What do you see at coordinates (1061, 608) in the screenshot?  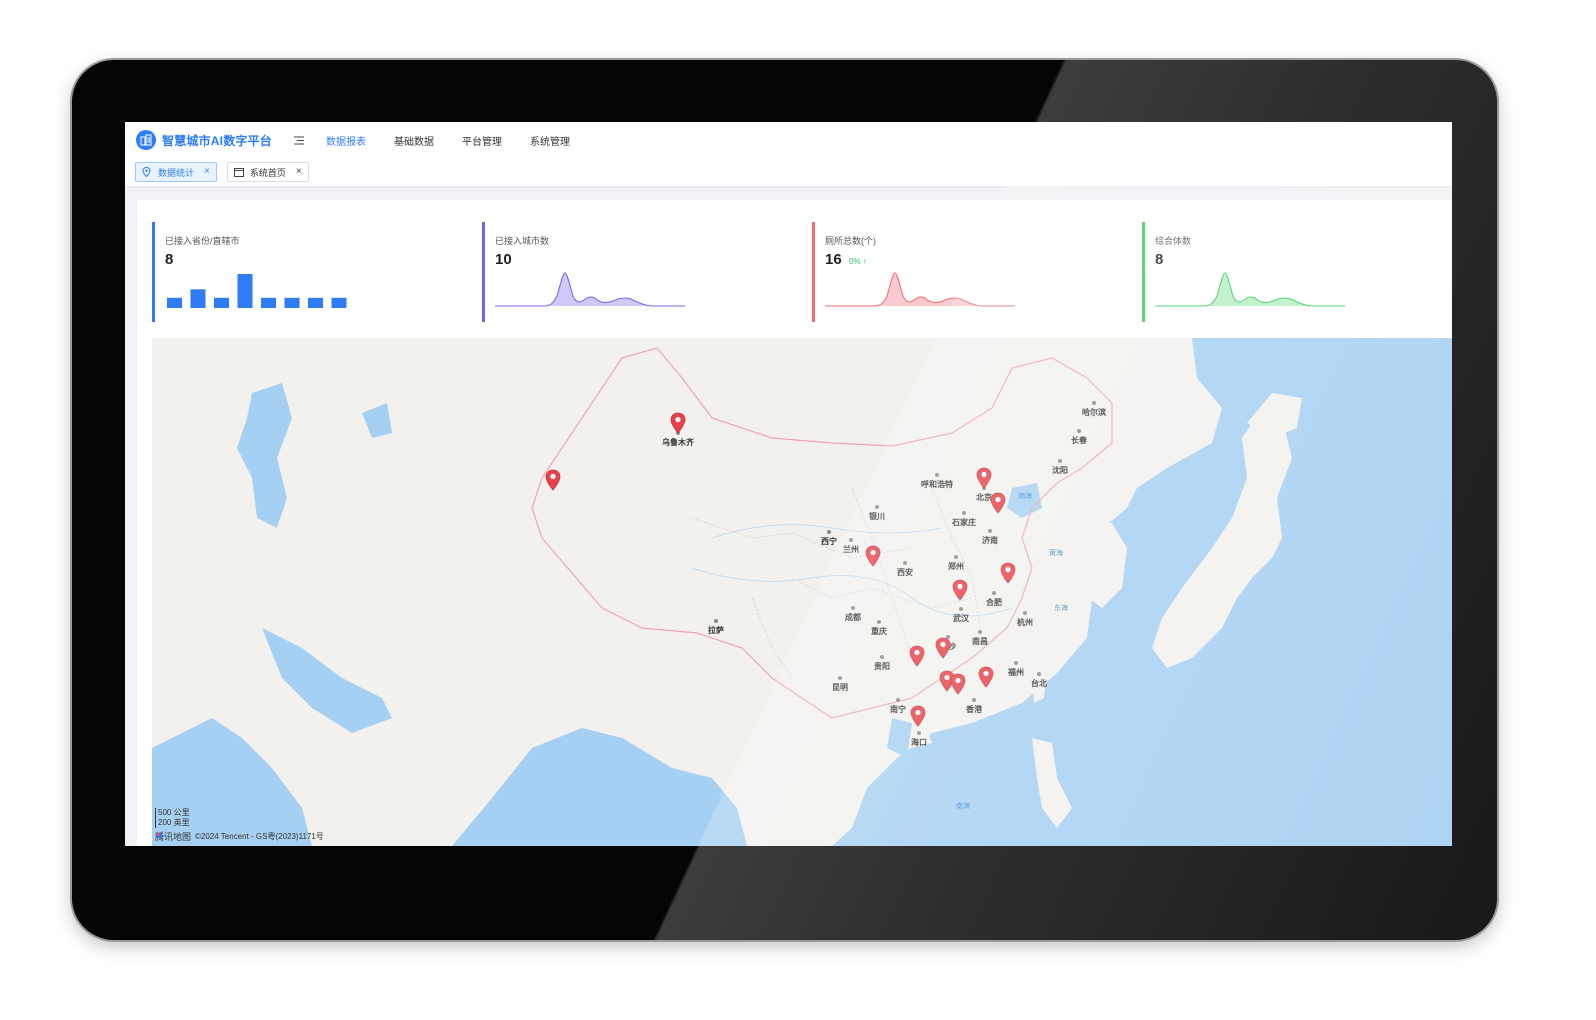 I see `sea-label: 东海` at bounding box center [1061, 608].